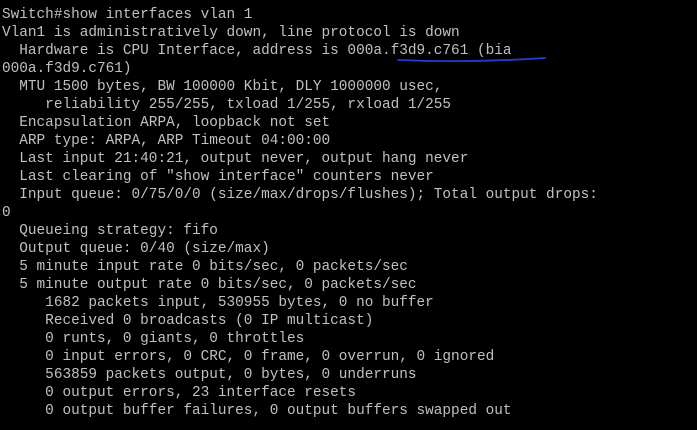 The width and height of the screenshot is (697, 430). I want to click on terminal-line: 0 runts, 0 giants, 0 throttles, so click(153, 339).